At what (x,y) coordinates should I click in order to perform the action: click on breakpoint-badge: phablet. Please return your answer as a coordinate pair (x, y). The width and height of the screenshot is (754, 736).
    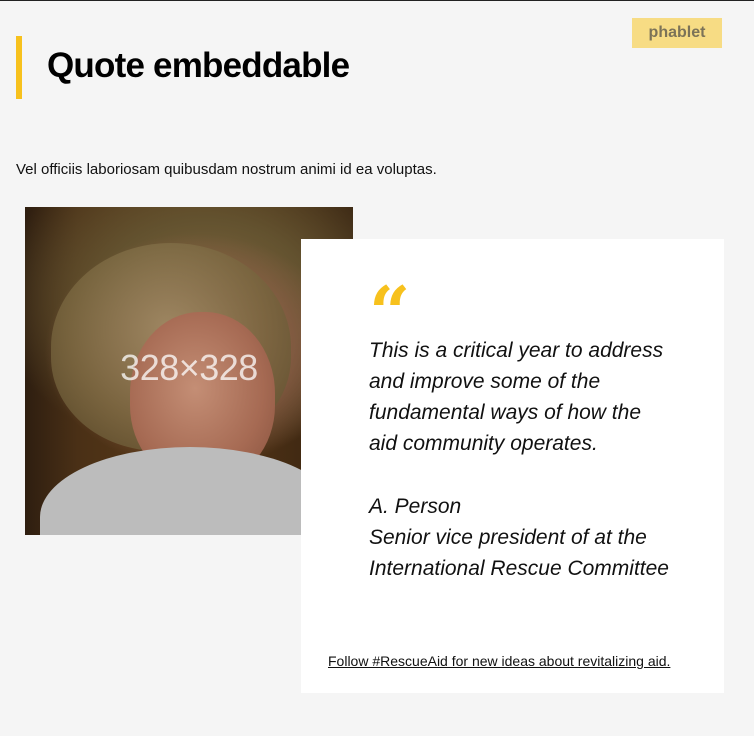
    Looking at the image, I should click on (677, 33).